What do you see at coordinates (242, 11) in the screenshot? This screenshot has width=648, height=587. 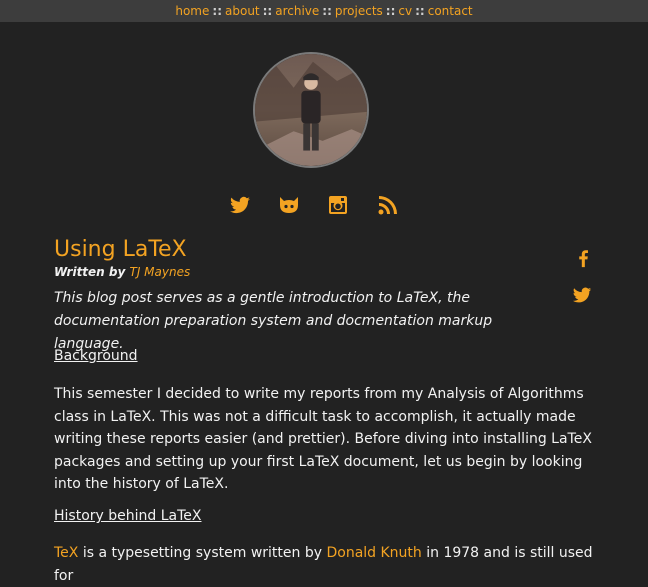 I see `nav-about-link: about` at bounding box center [242, 11].